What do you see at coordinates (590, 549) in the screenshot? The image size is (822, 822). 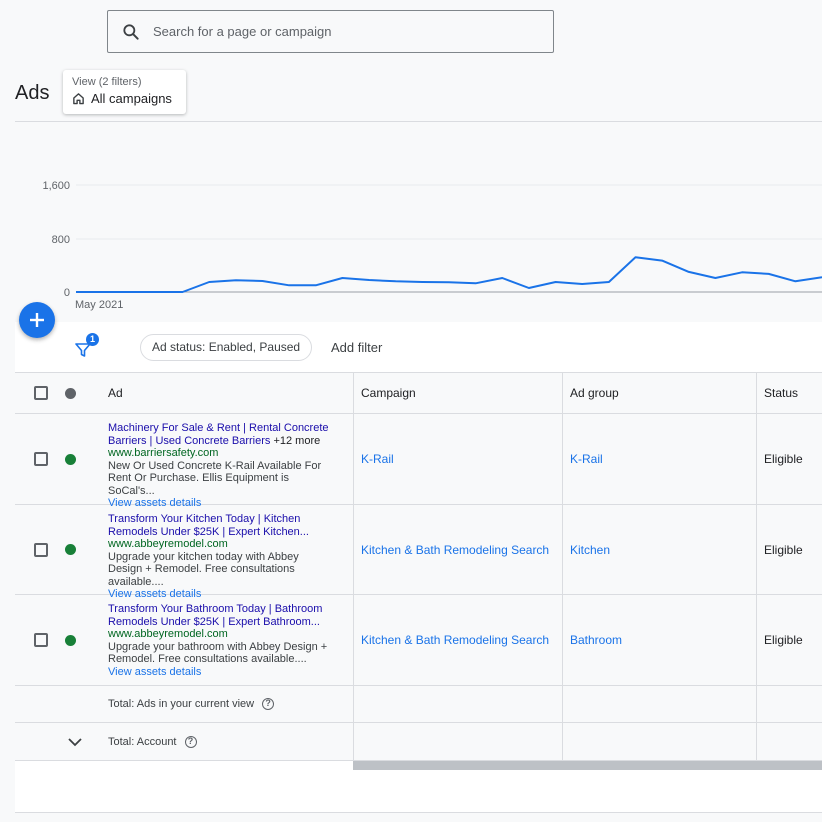 I see `ad-group-link: Kitchen` at bounding box center [590, 549].